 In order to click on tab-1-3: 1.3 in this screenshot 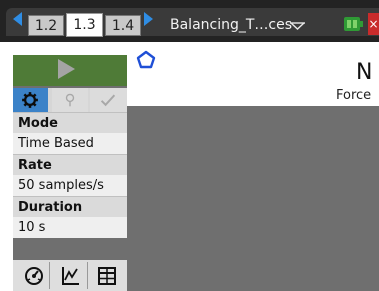, I will do `click(84, 25)`.